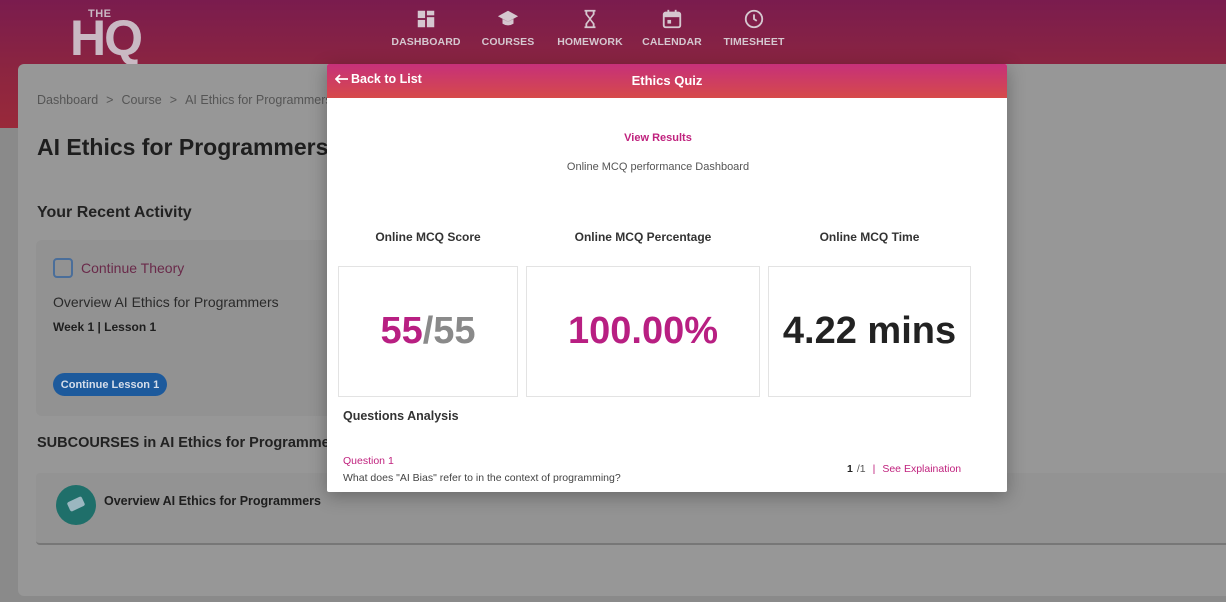  Describe the element at coordinates (100, 14) in the screenshot. I see `logo-the: THE` at that location.